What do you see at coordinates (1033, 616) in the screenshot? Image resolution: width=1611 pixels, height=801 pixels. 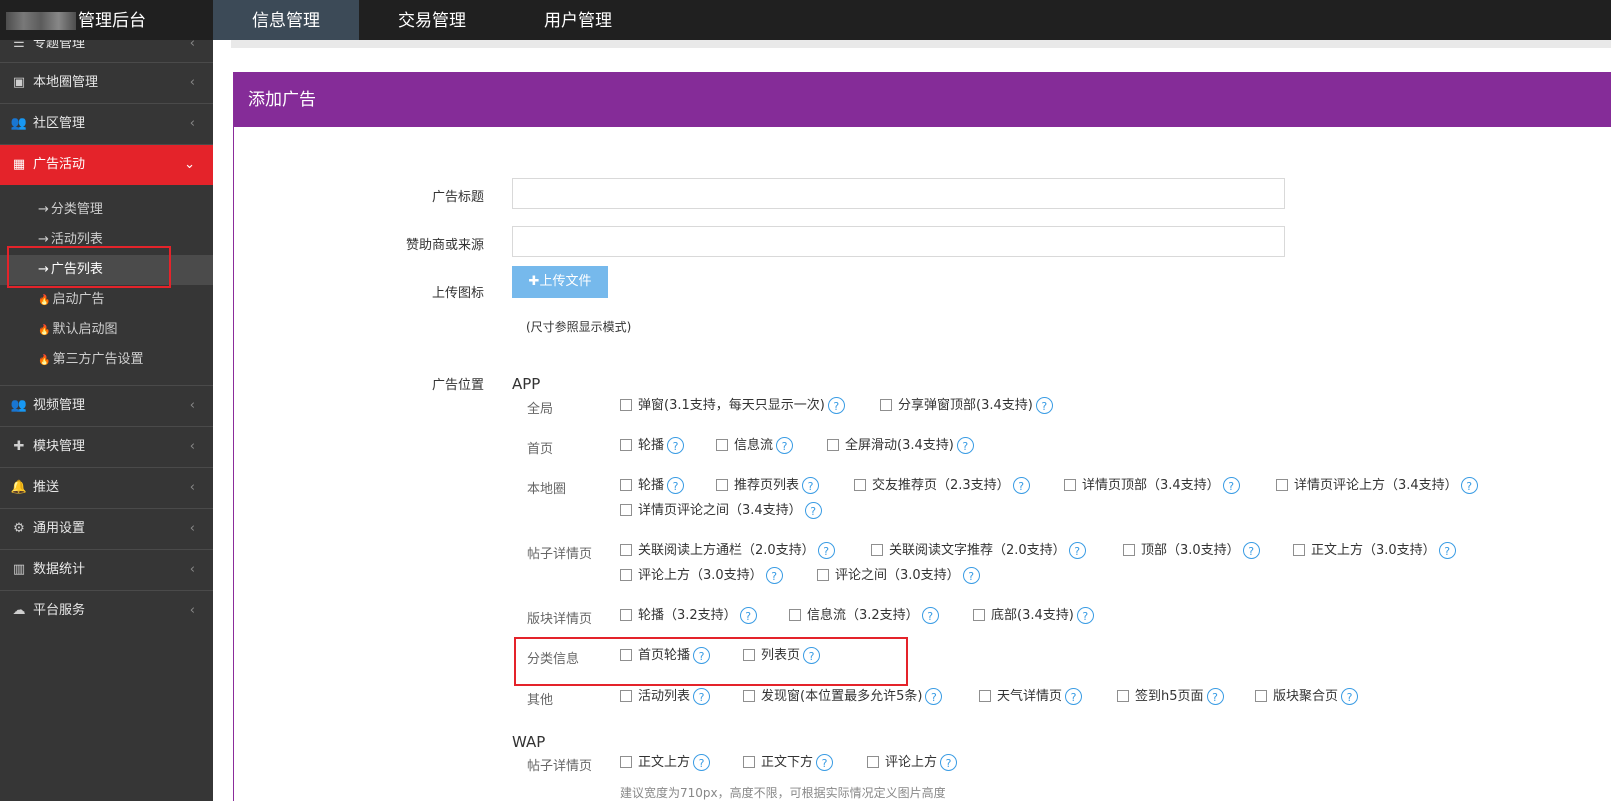 I see `option-board-bottom: 底部(3.4支持)?` at bounding box center [1033, 616].